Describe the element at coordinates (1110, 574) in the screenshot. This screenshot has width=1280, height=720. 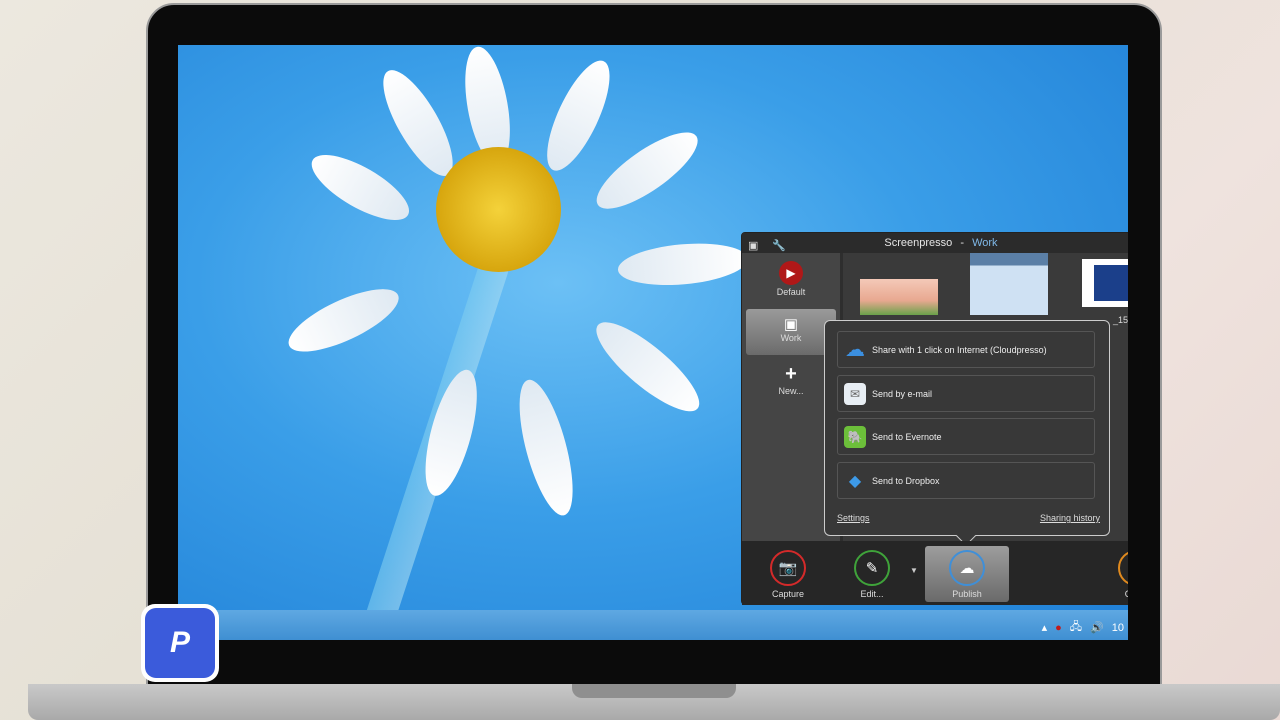
I see `partial-button: ✕C` at that location.